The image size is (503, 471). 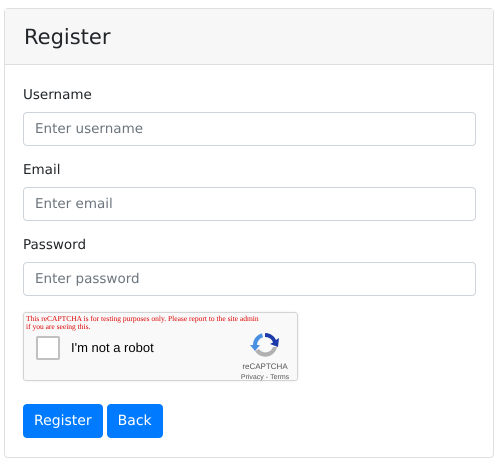 I want to click on field-label: Password, so click(x=54, y=245).